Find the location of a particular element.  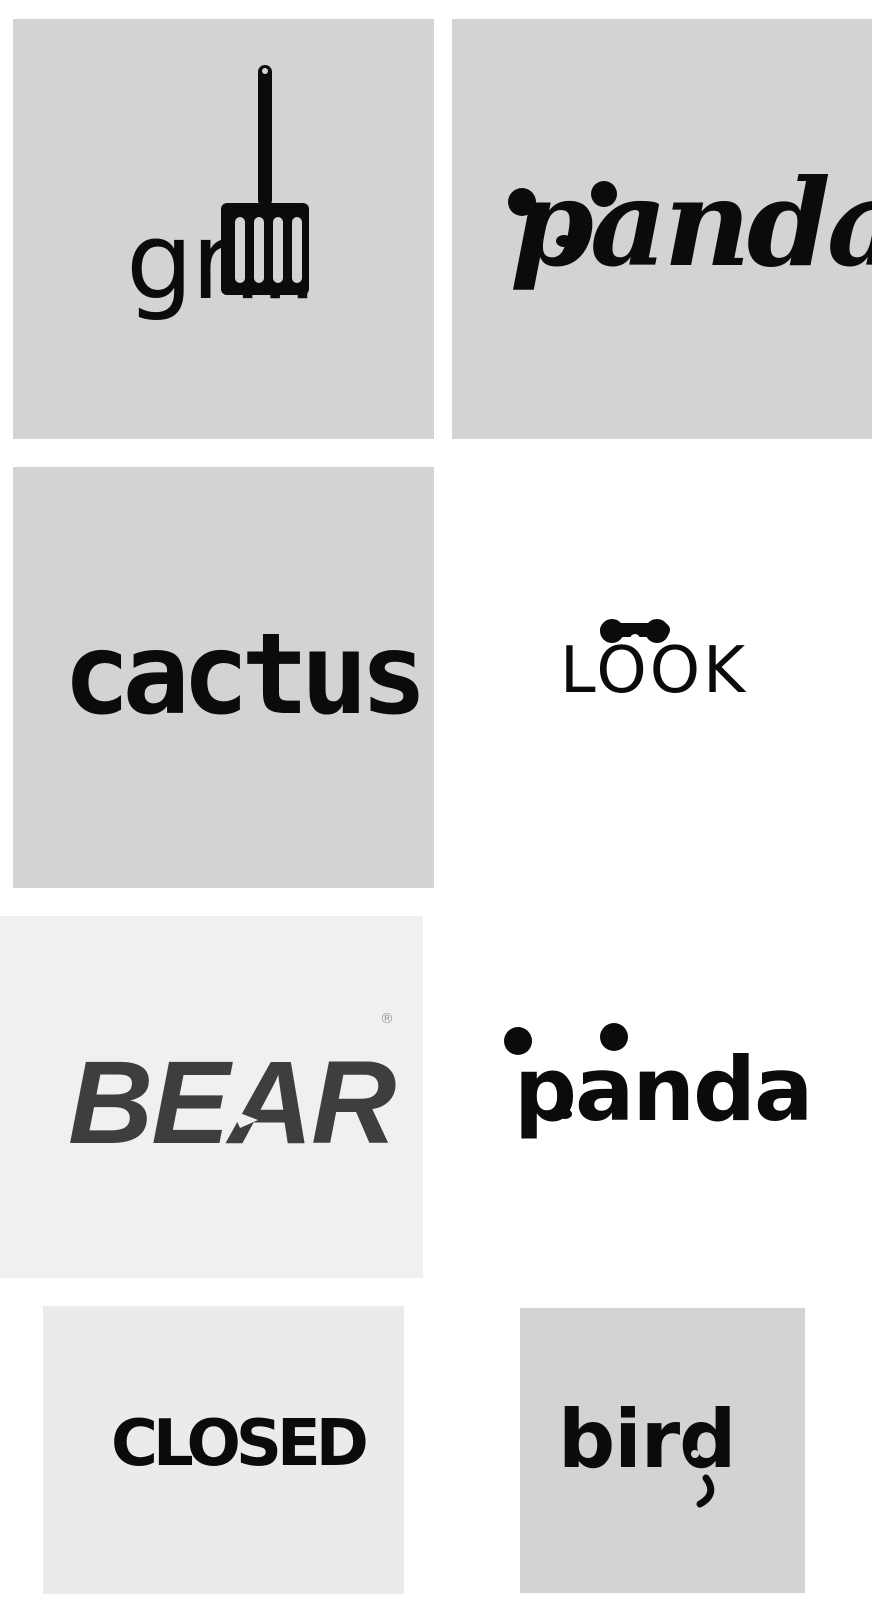

logo-tile-grill: grill is located at coordinates (223, 229).